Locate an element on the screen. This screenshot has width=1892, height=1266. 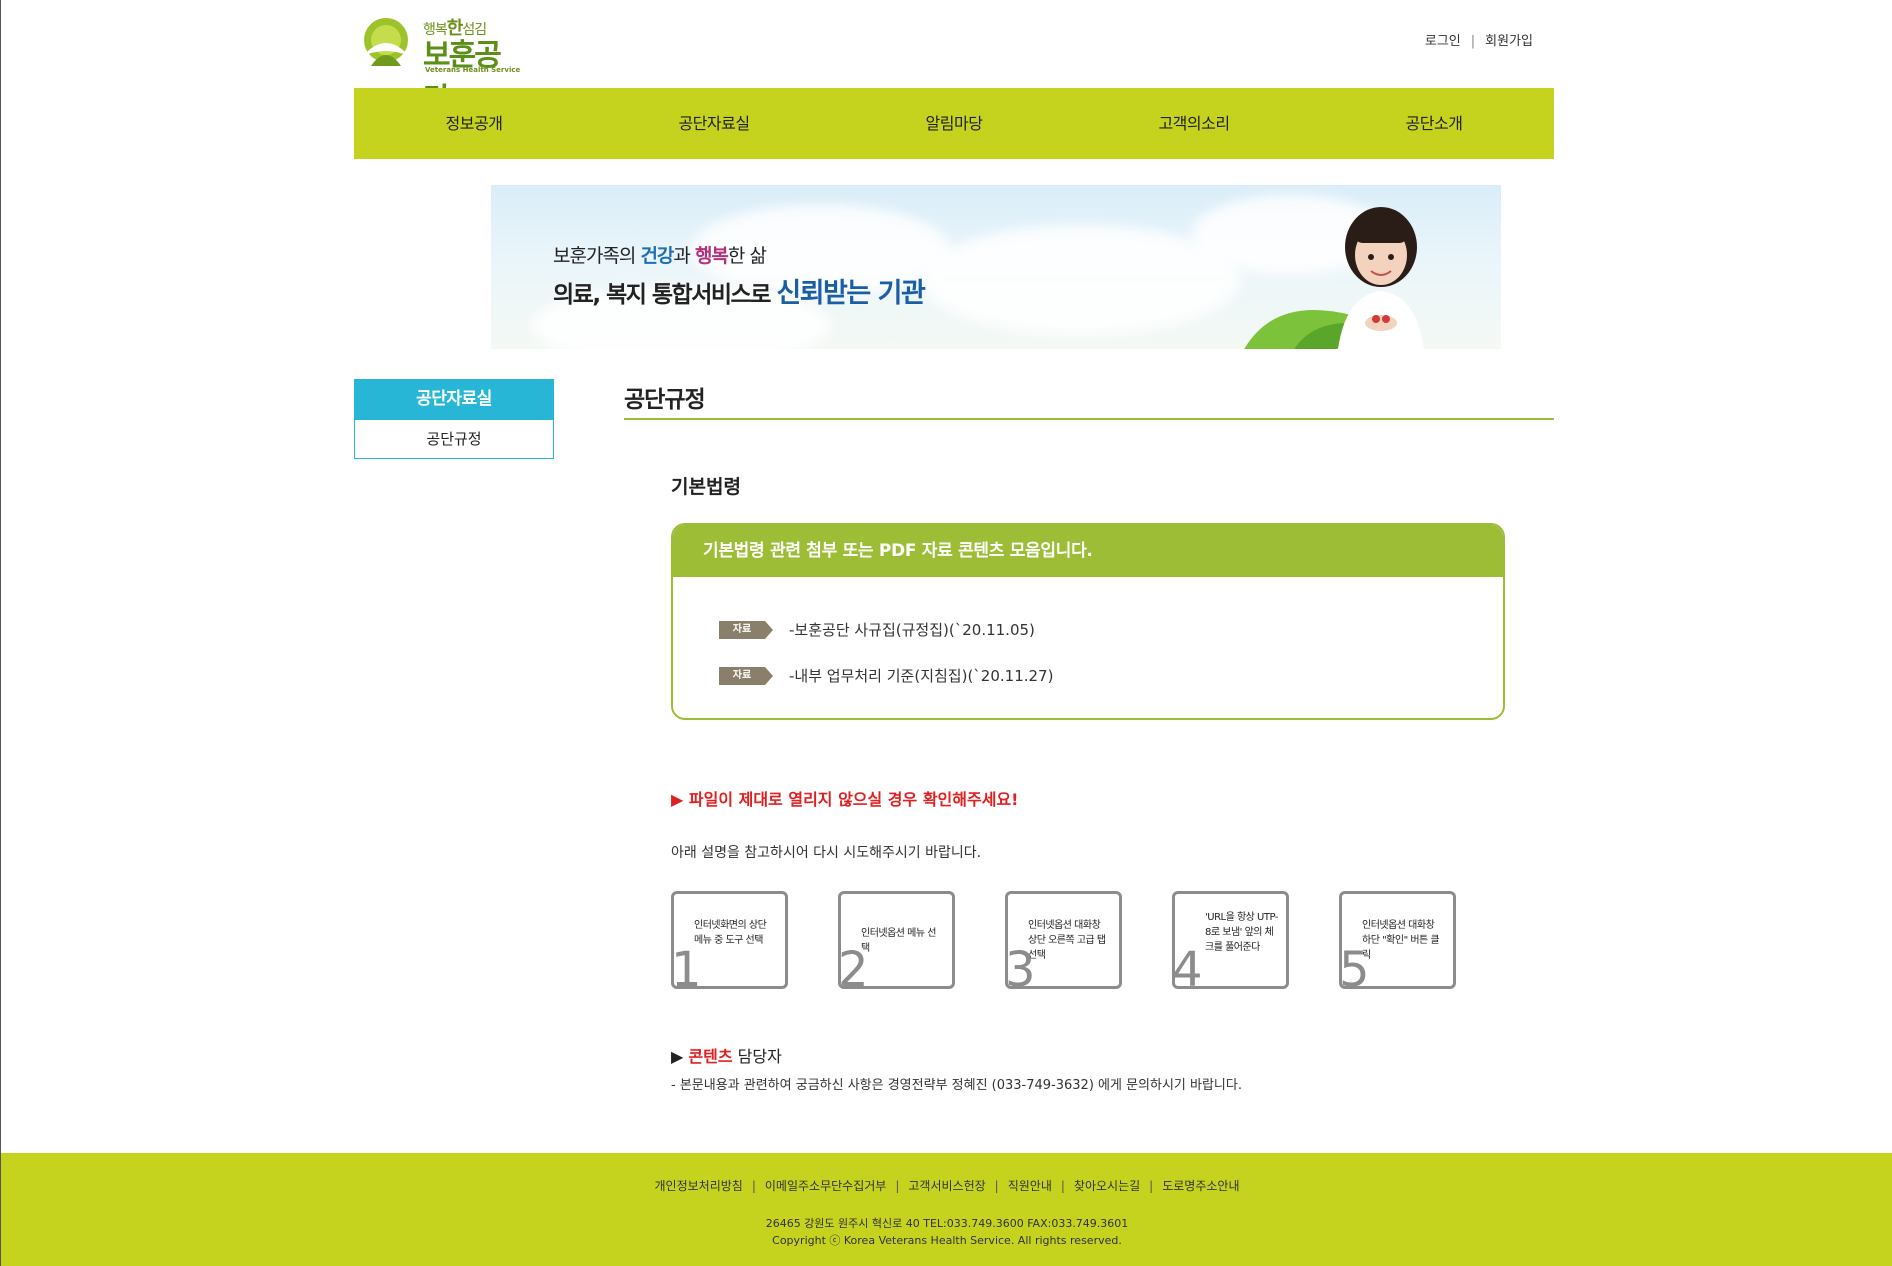
step-card: 인터넷옵션 메뉴 선택 2 is located at coordinates (896, 940).